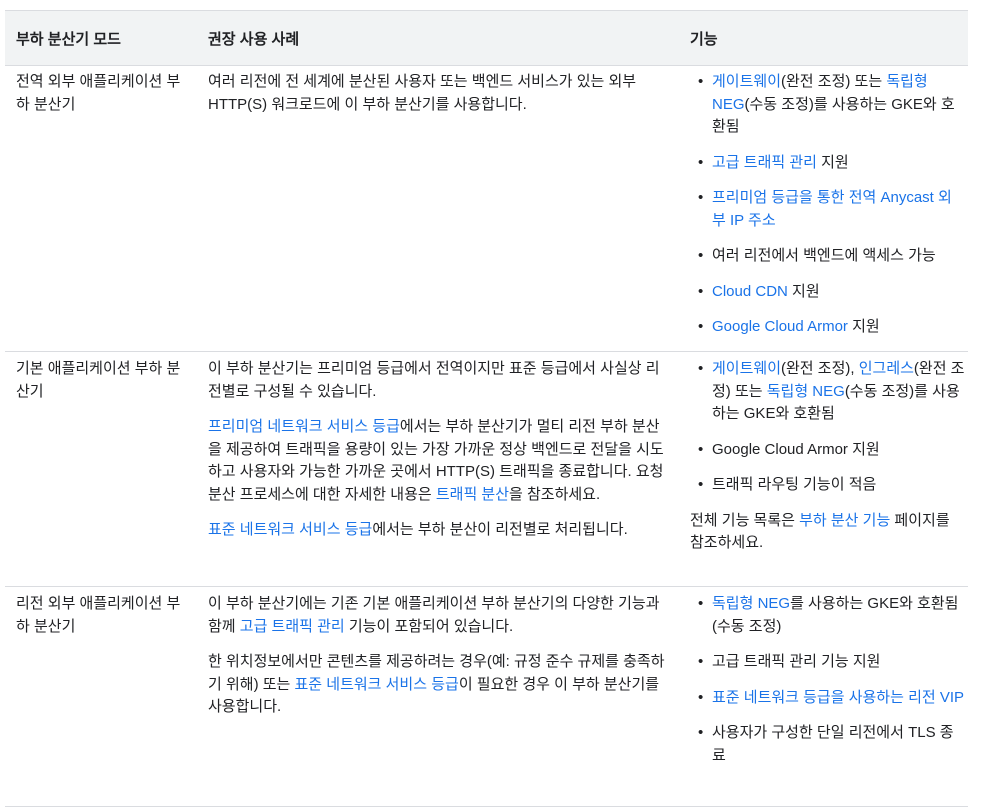  What do you see at coordinates (827, 662) in the screenshot?
I see `list-item: 고급 트래픽 관리 기능 지원` at bounding box center [827, 662].